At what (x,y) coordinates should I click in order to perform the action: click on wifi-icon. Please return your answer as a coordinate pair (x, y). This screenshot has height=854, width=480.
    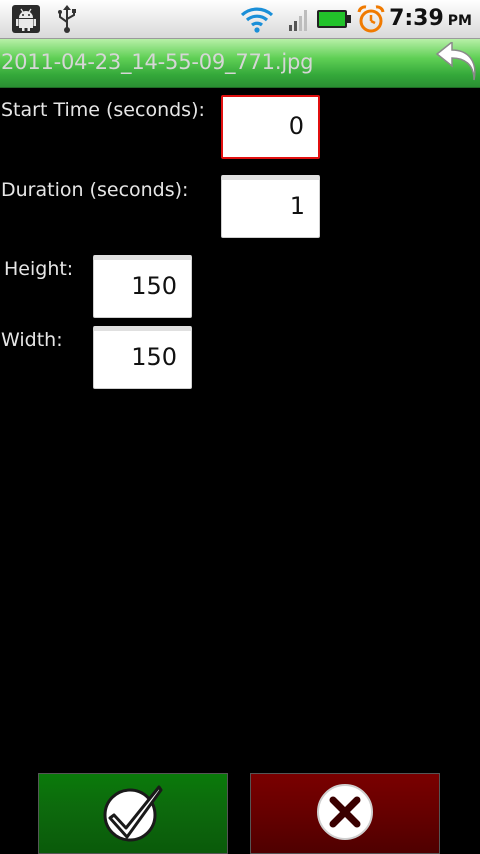
    Looking at the image, I should click on (257, 21).